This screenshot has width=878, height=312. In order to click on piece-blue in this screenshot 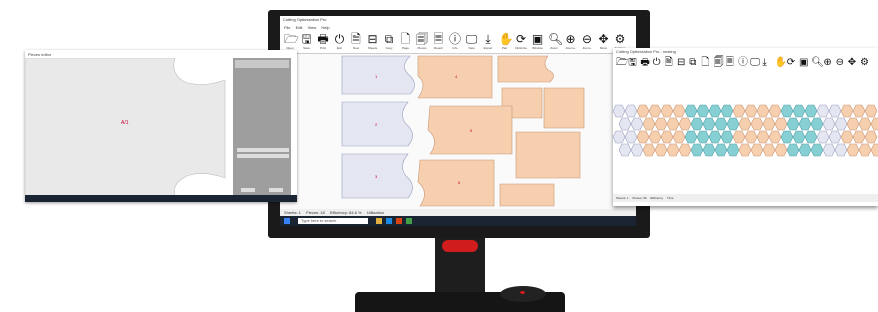, I will do `click(378, 75)`.